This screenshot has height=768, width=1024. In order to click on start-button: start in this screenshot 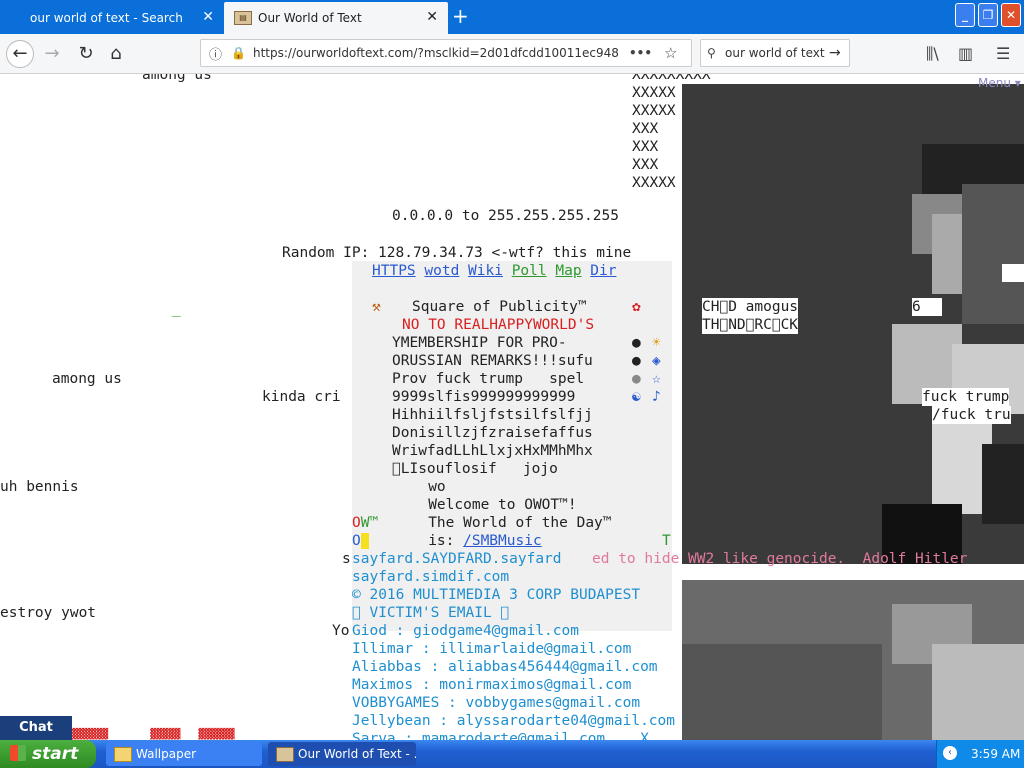, I will do `click(48, 754)`.